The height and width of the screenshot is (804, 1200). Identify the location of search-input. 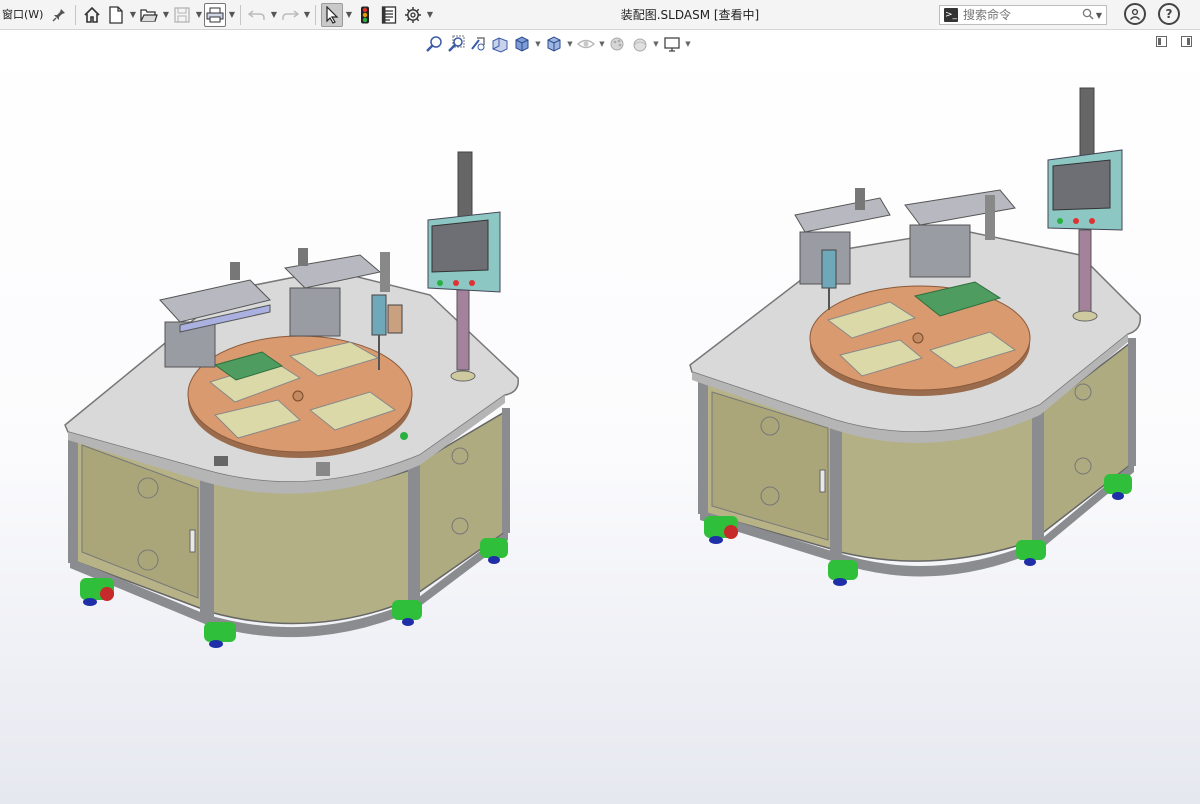
(1022, 15).